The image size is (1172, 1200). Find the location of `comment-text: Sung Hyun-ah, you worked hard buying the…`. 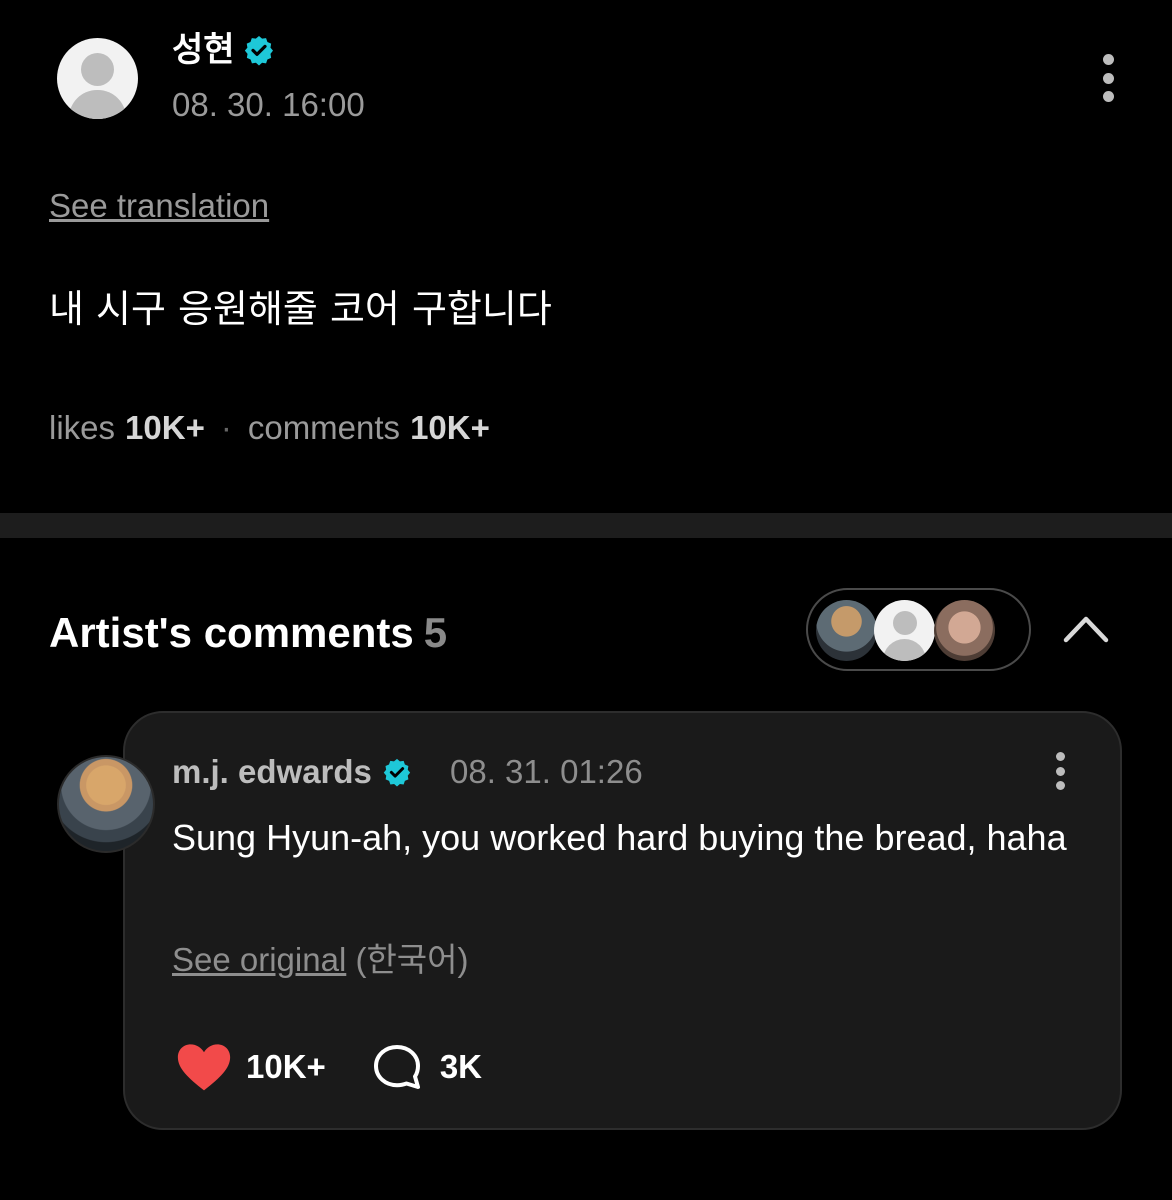

comment-text: Sung Hyun-ah, you worked hard buying the… is located at coordinates (619, 837).